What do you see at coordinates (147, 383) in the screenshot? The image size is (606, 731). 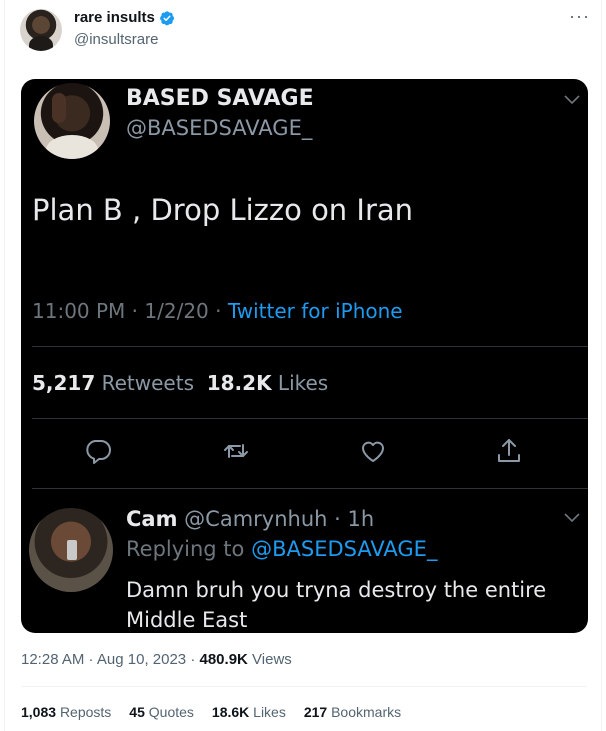 I see `embedded-retweets-label: Retweets` at bounding box center [147, 383].